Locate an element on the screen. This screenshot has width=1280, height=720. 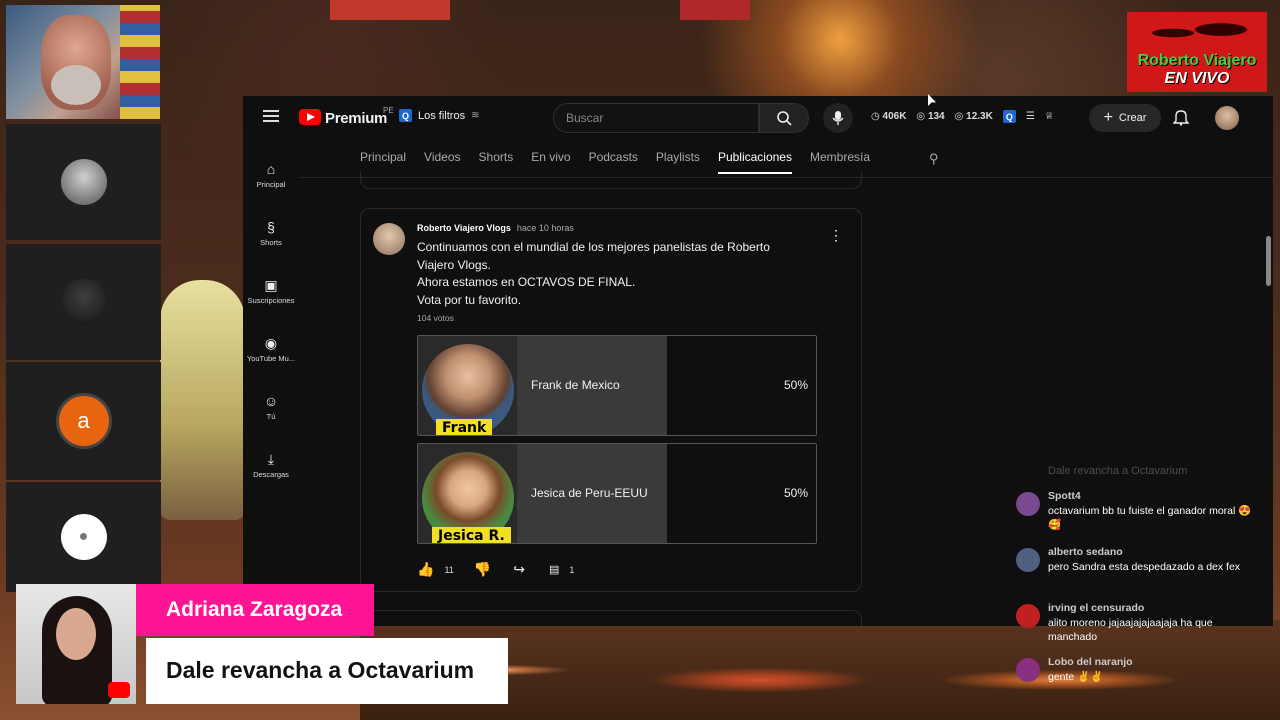
plus-icon: + is located at coordinates (1108, 117).